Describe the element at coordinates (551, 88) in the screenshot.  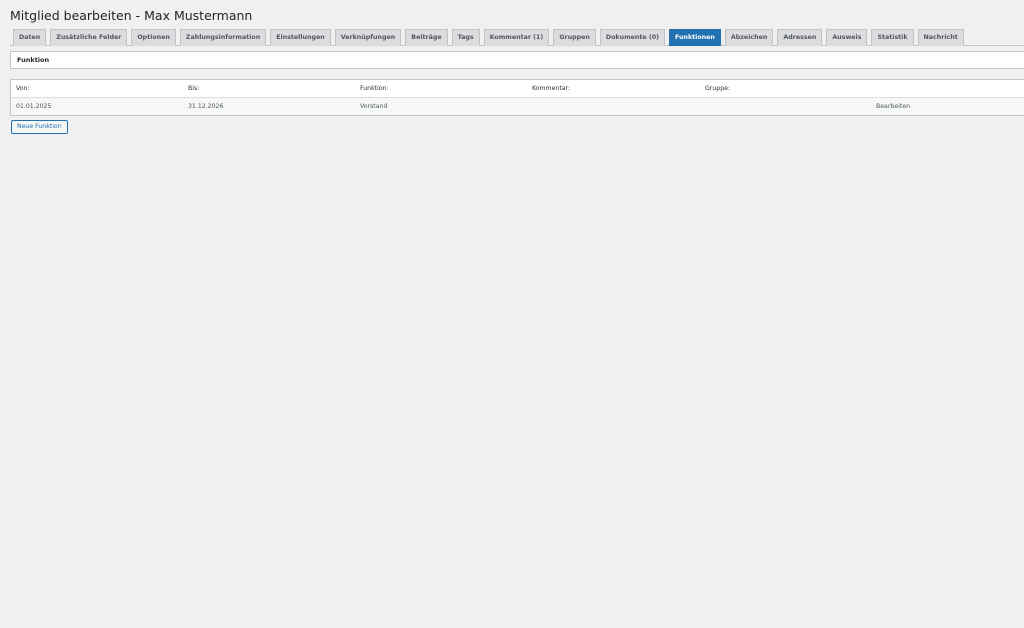
I see `column-header-kommentar: Kommentar:` at that location.